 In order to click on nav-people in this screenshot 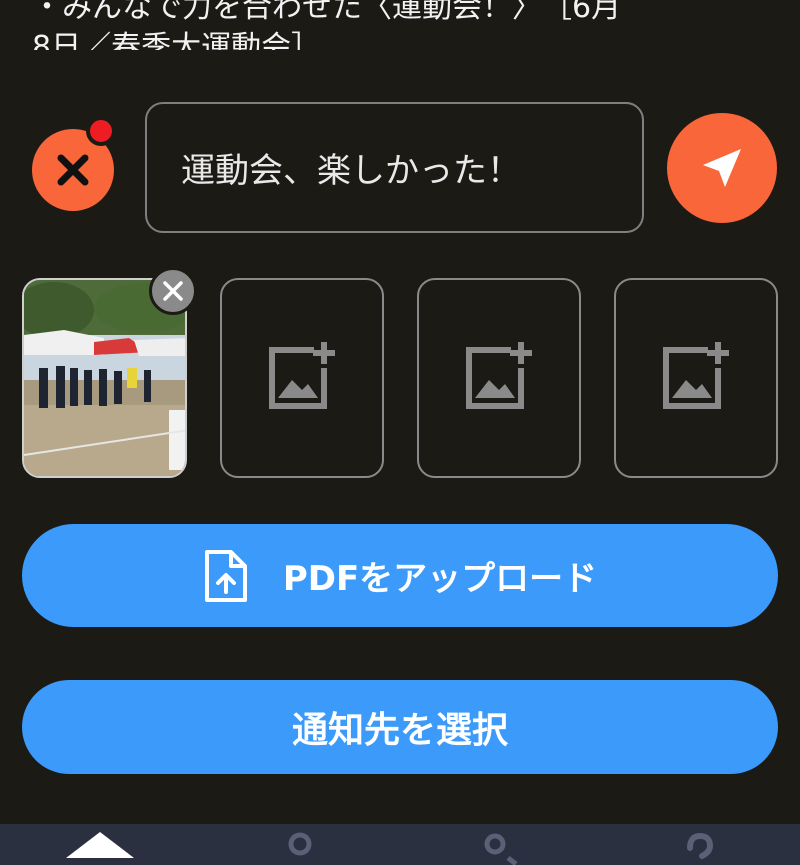, I will do `click(500, 844)`.